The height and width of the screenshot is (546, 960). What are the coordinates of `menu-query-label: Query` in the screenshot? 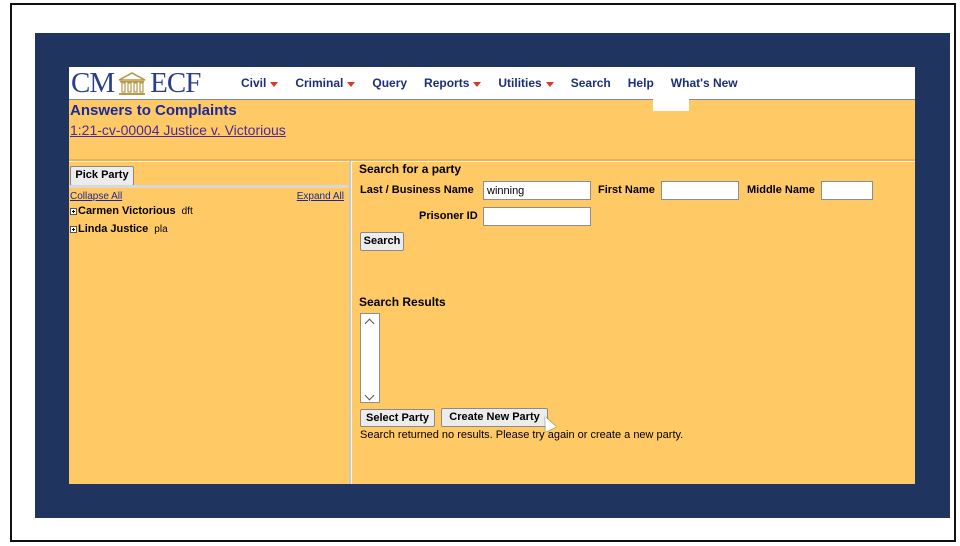 It's located at (390, 83).